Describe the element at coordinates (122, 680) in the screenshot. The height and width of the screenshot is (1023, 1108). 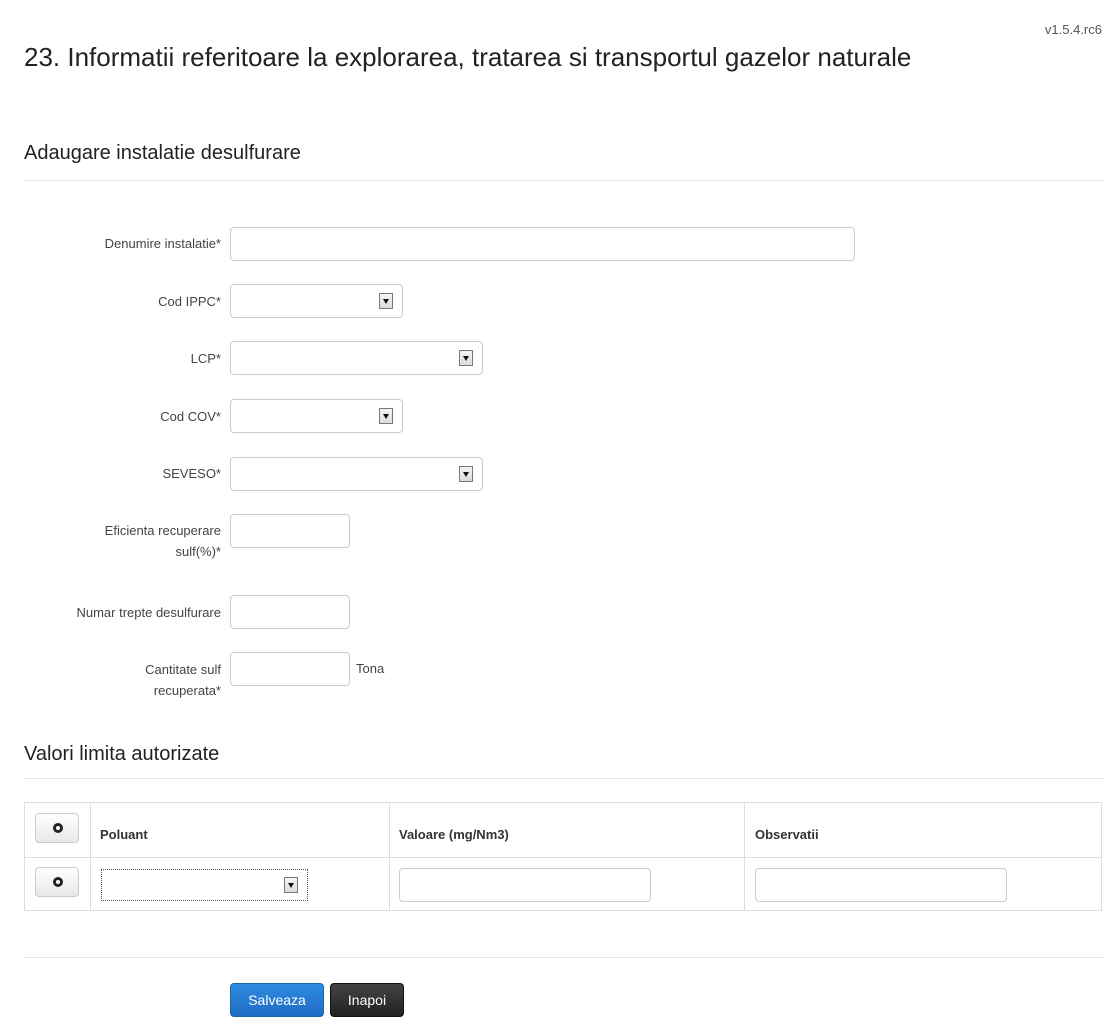
I see `cantitate-label: Cantitate sulf recuperata*` at that location.